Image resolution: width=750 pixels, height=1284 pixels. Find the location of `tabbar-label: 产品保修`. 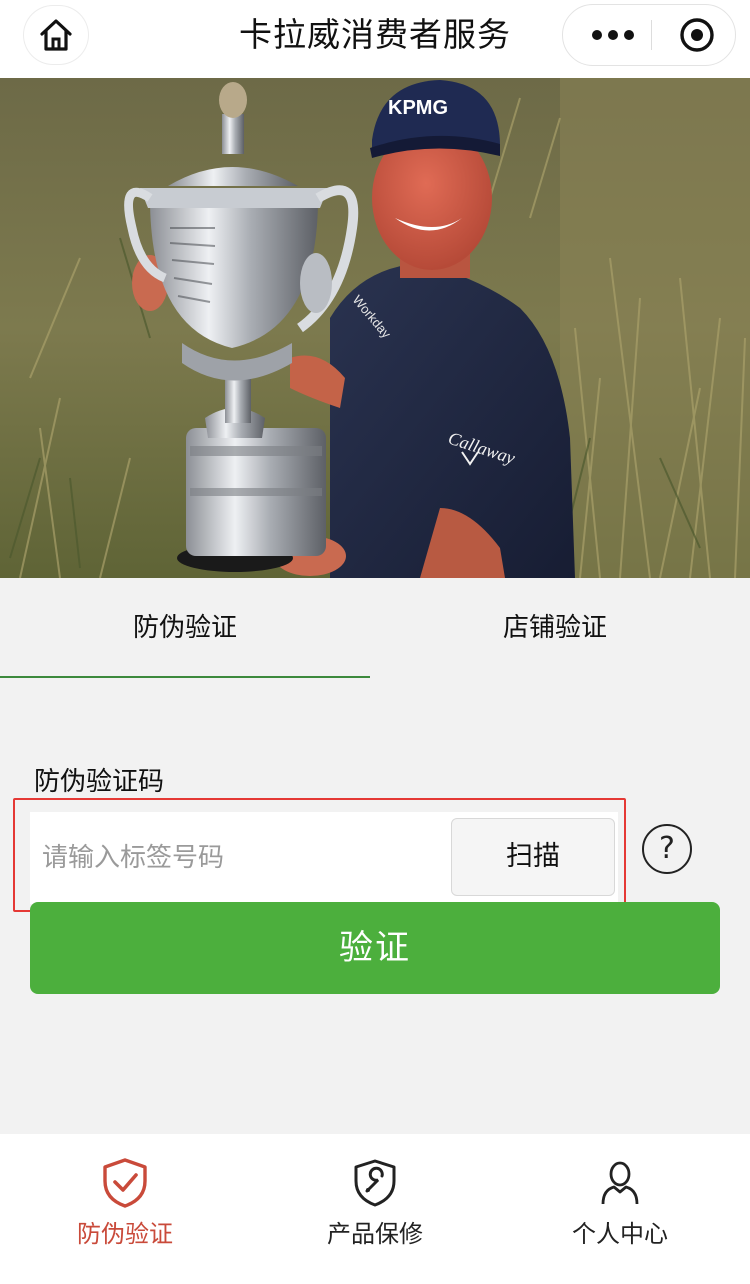

tabbar-label: 产品保修 is located at coordinates (375, 1234).